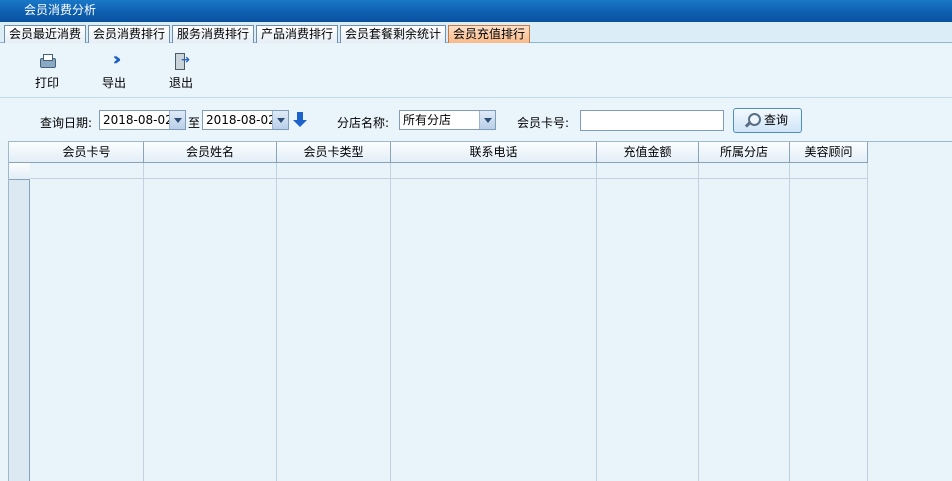 This screenshot has height=481, width=952. What do you see at coordinates (138, 120) in the screenshot?
I see `date-from-value: 2018-08-02` at bounding box center [138, 120].